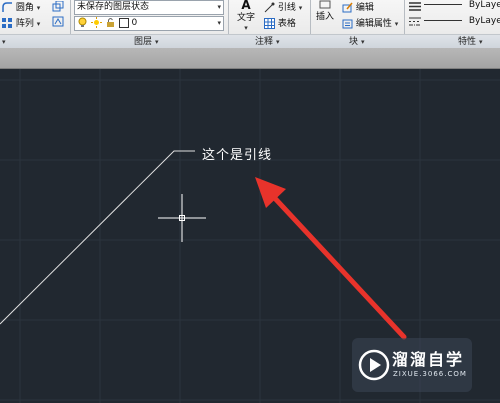  I want to click on crosshair-cursor, so click(182, 218).